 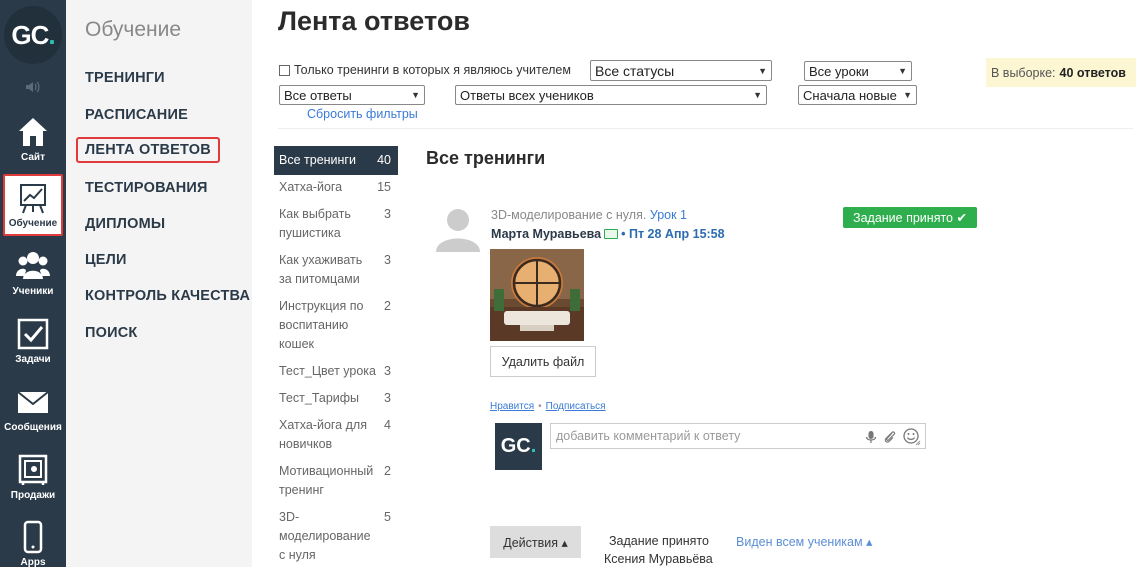 What do you see at coordinates (352, 95) in the screenshot?
I see `answers-select: Все ответы ▼` at bounding box center [352, 95].